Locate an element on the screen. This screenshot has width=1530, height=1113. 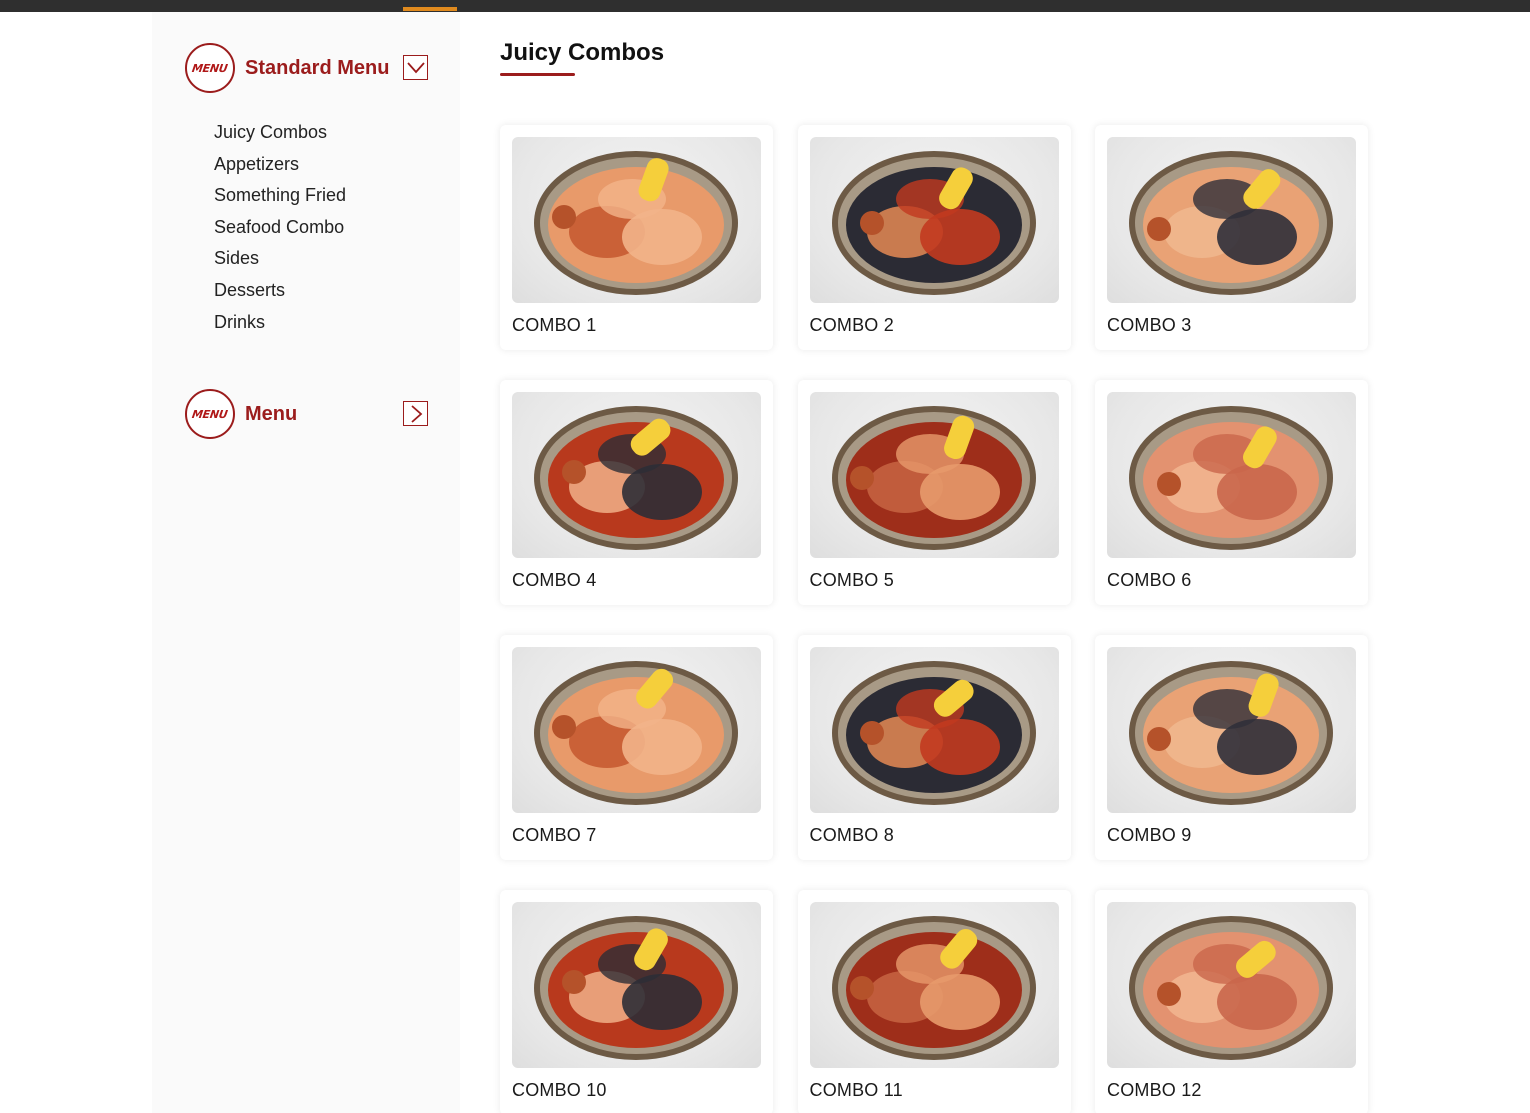
product-card: COMBO 12 is located at coordinates (1231, 1001).